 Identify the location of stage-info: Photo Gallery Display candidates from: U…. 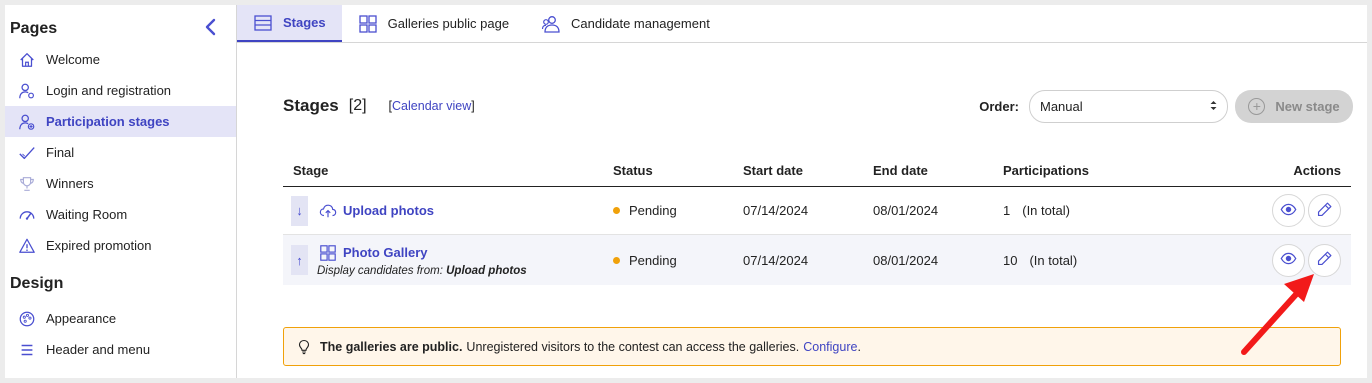
(422, 260).